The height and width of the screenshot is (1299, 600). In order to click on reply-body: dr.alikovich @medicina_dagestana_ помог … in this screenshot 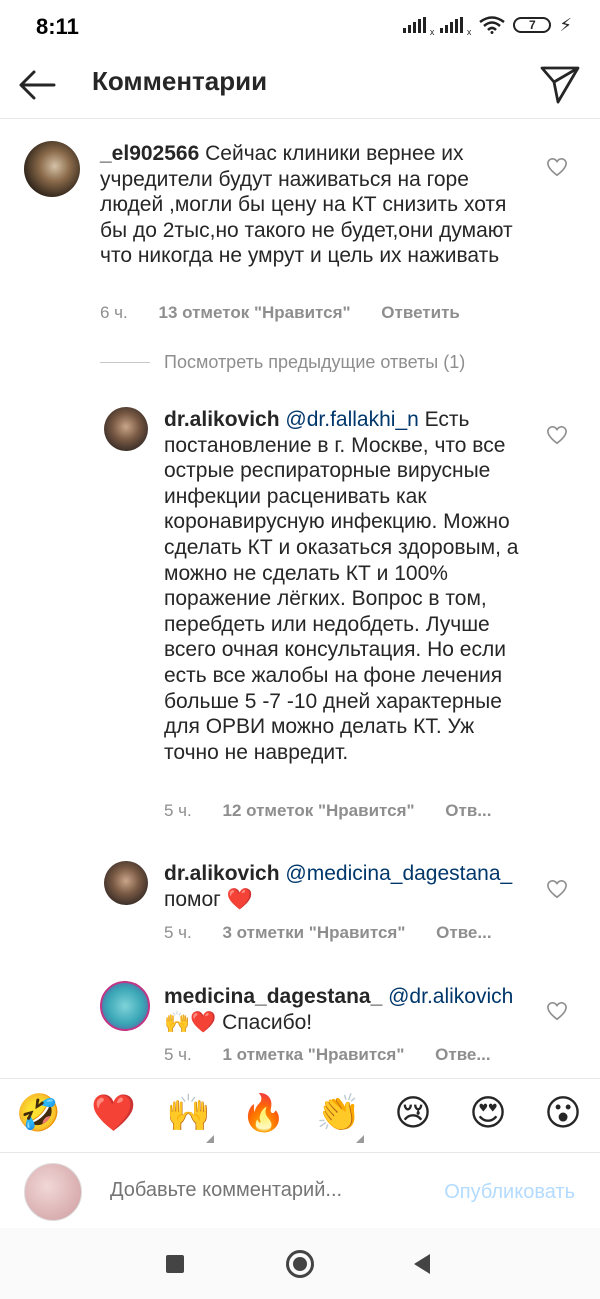, I will do `click(347, 886)`.